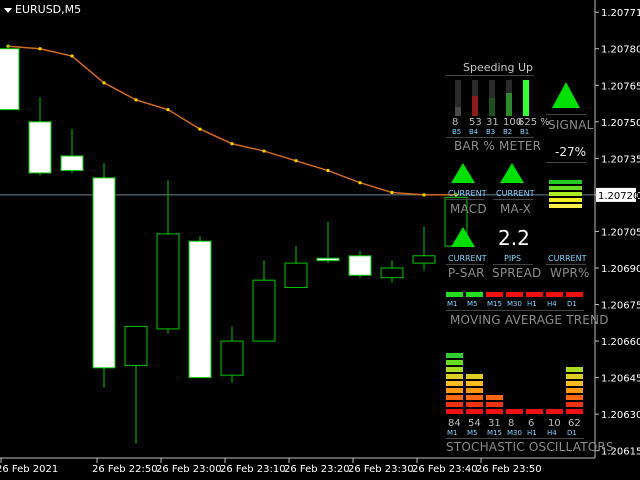 This screenshot has width=640, height=480. What do you see at coordinates (620, 269) in the screenshot?
I see `price-tick-label: 1.20690` at bounding box center [620, 269].